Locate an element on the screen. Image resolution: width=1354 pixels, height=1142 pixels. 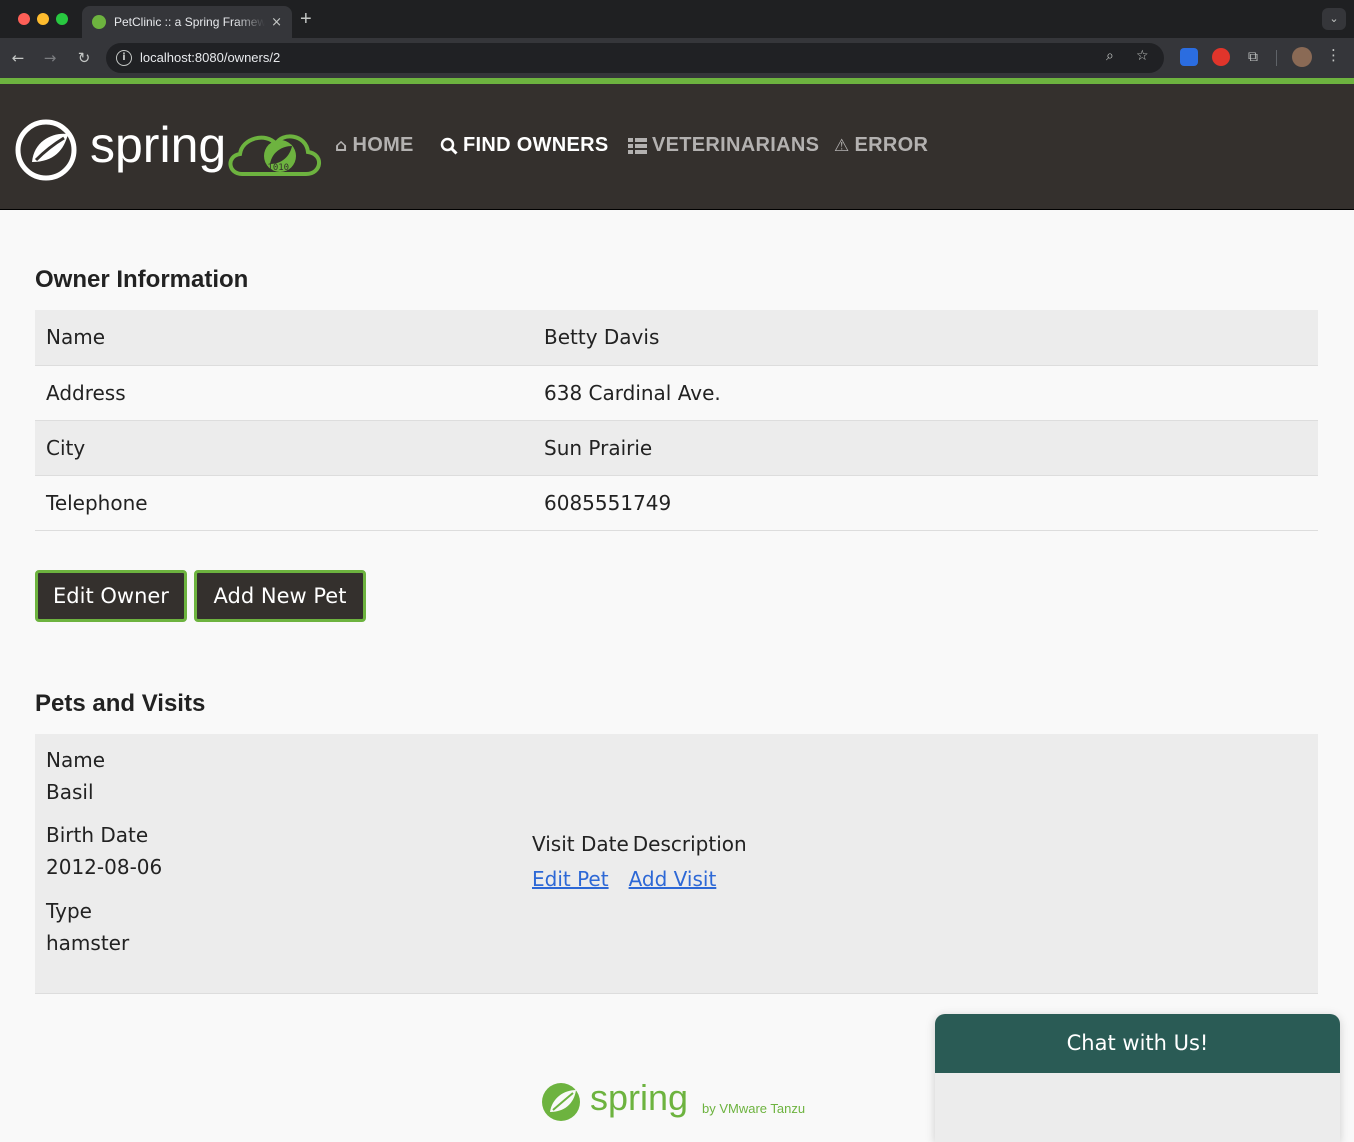
nav-find-owners: FIND OWNERS is located at coordinates (524, 145).